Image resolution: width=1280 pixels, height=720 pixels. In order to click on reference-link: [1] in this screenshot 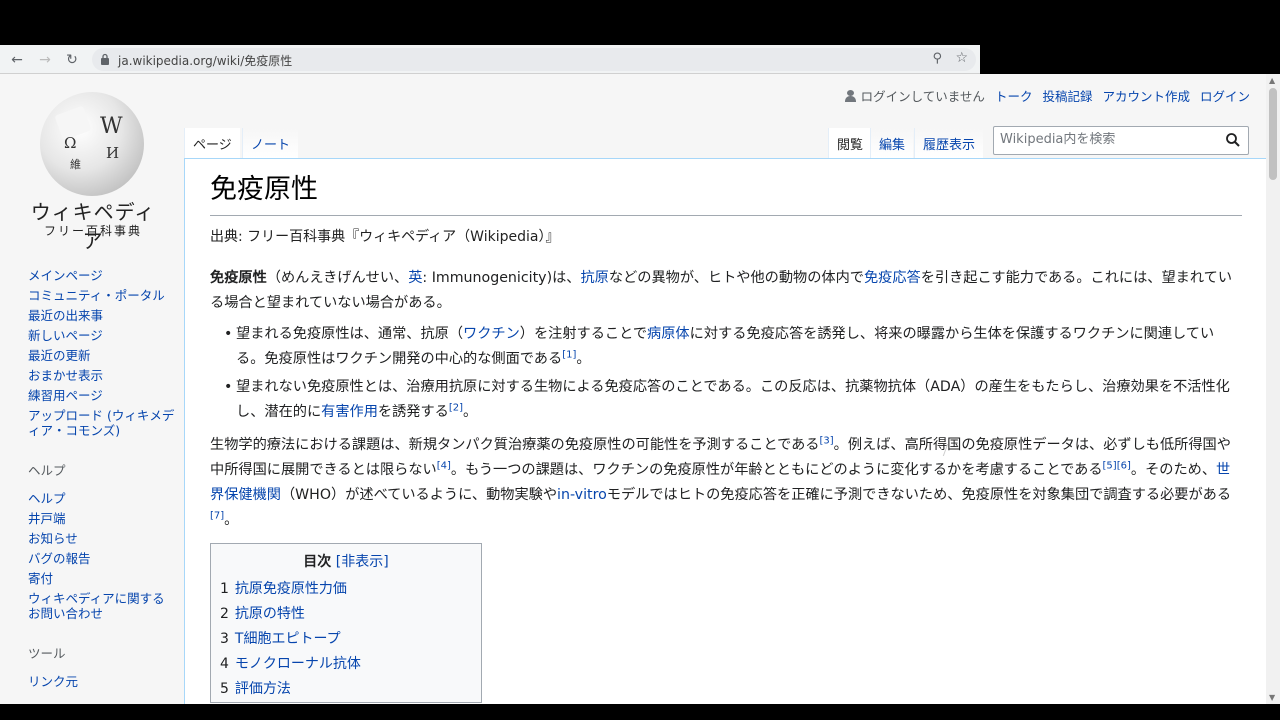, I will do `click(569, 354)`.